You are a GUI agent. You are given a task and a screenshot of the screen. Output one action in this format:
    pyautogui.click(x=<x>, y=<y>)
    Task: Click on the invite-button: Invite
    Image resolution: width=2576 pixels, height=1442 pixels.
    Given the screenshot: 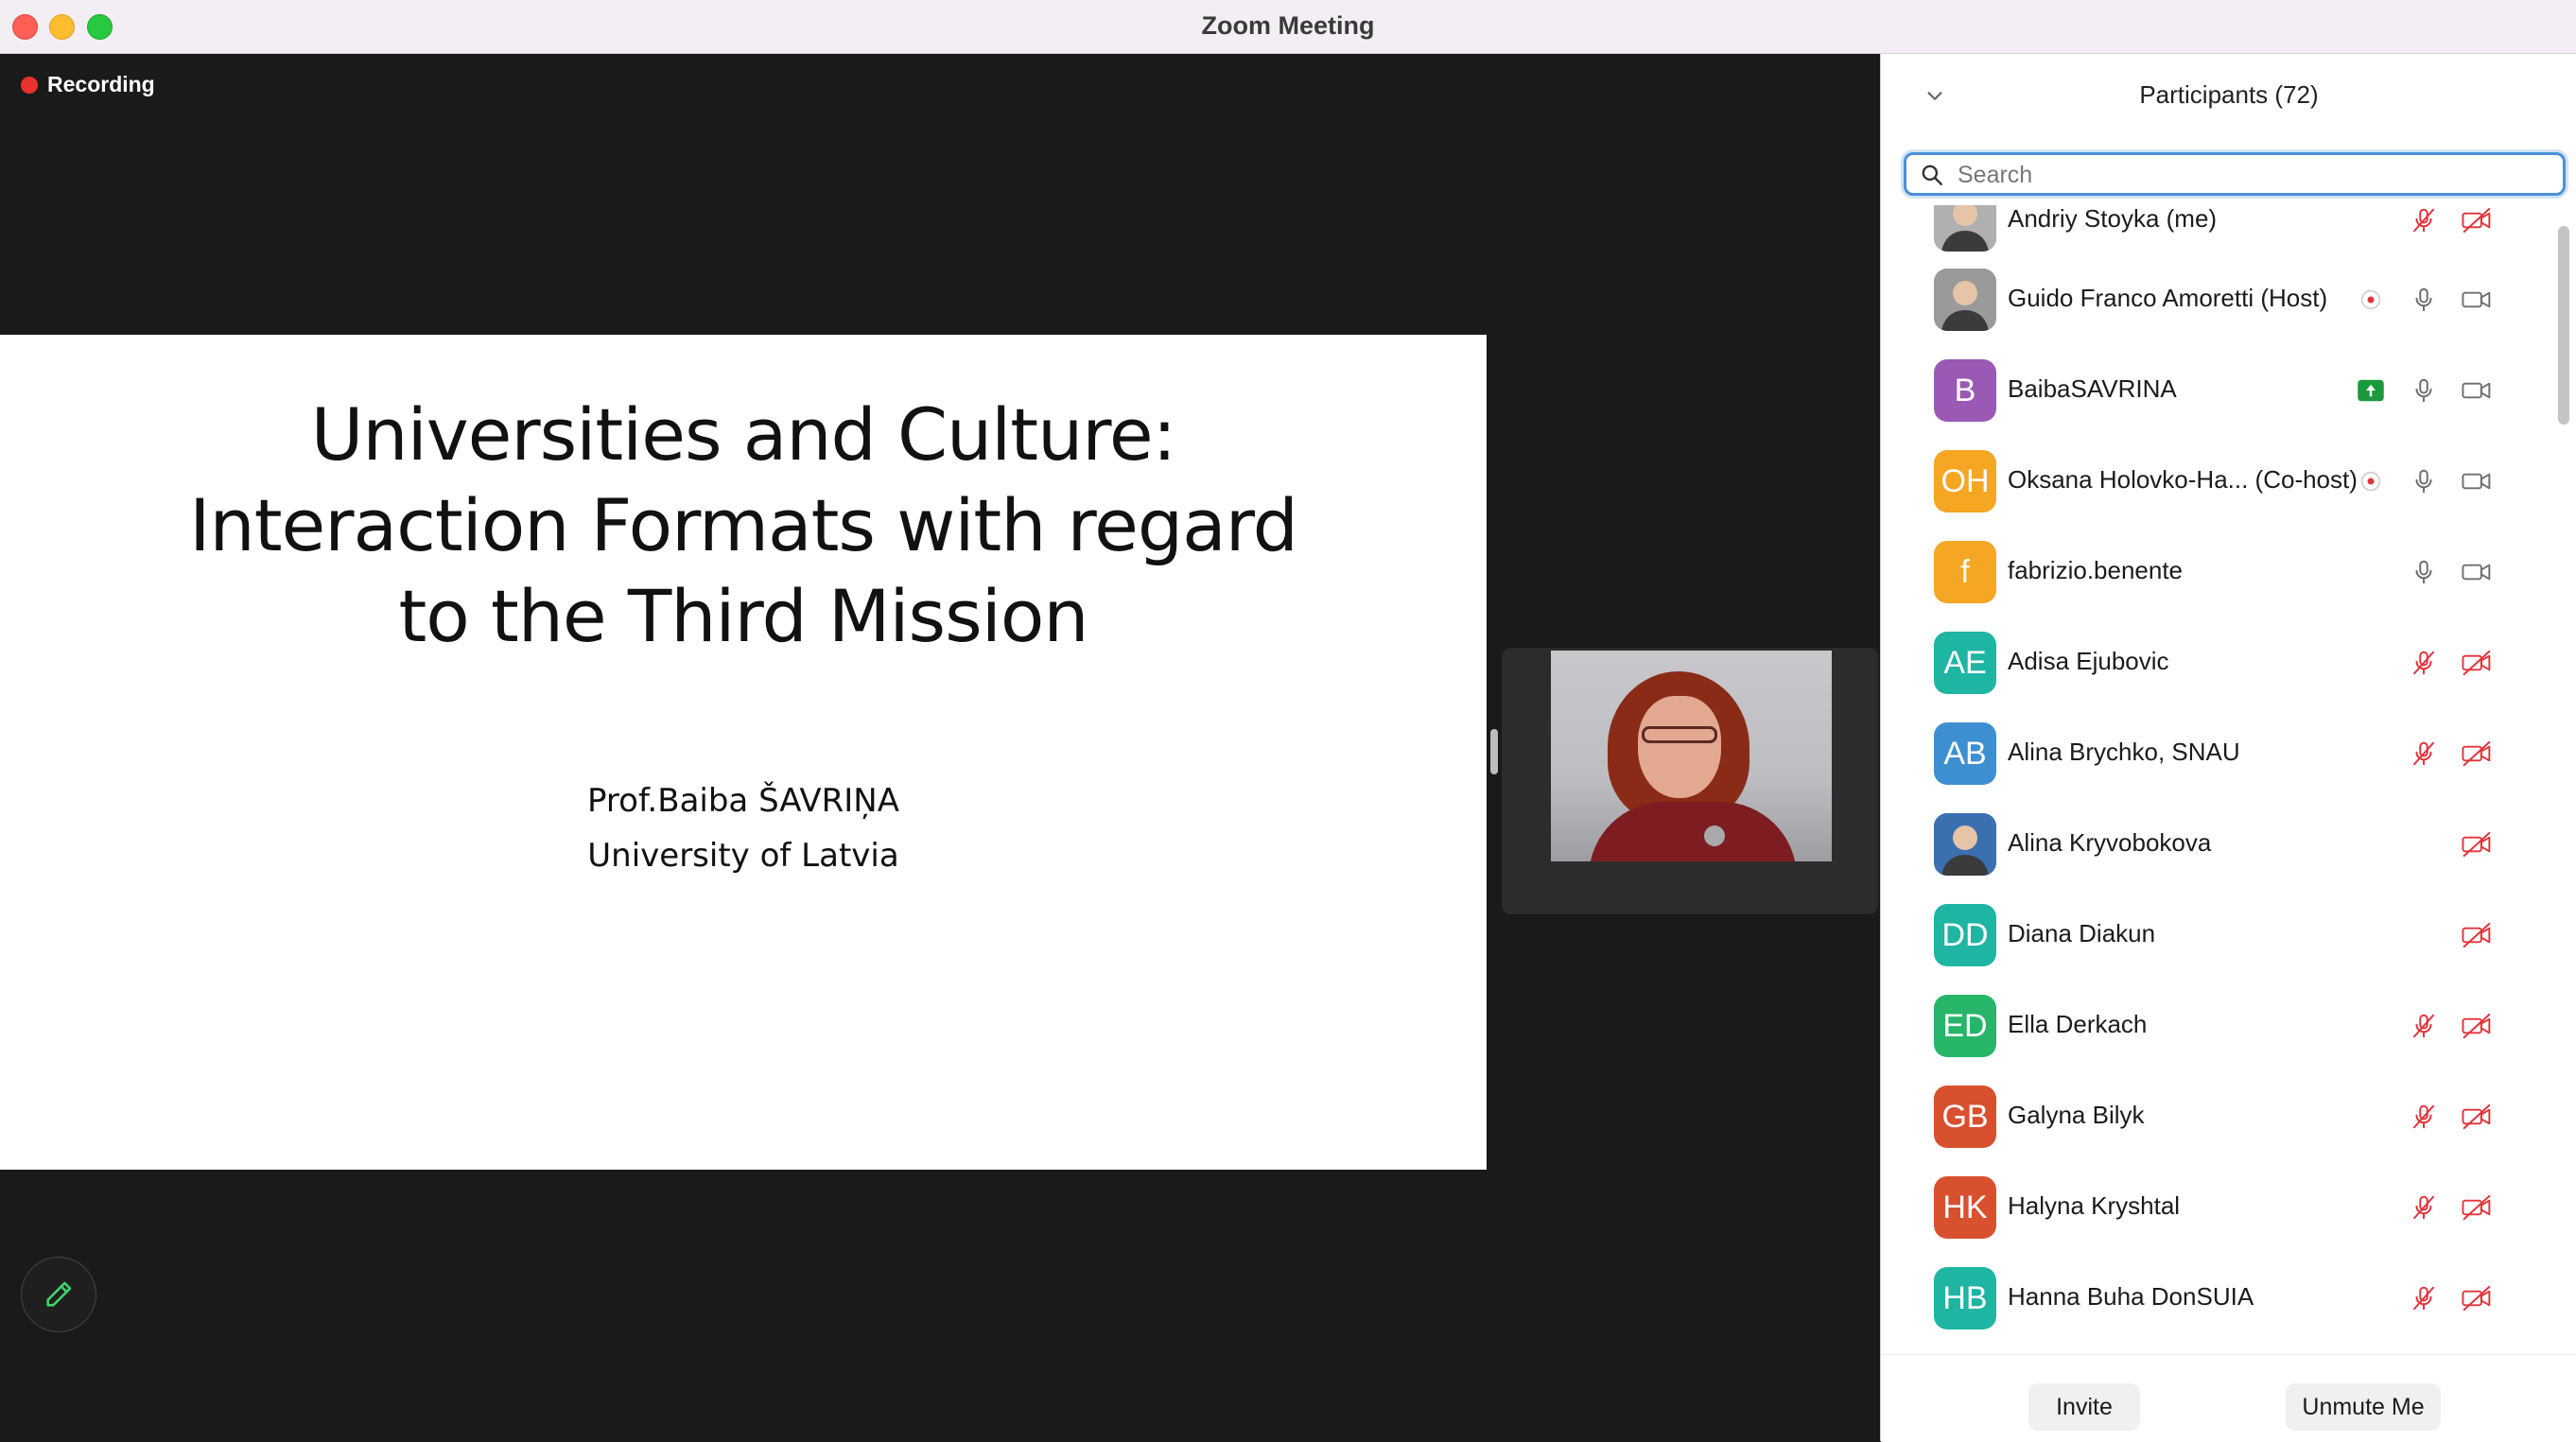 What is the action you would take?
    pyautogui.click(x=2084, y=1407)
    